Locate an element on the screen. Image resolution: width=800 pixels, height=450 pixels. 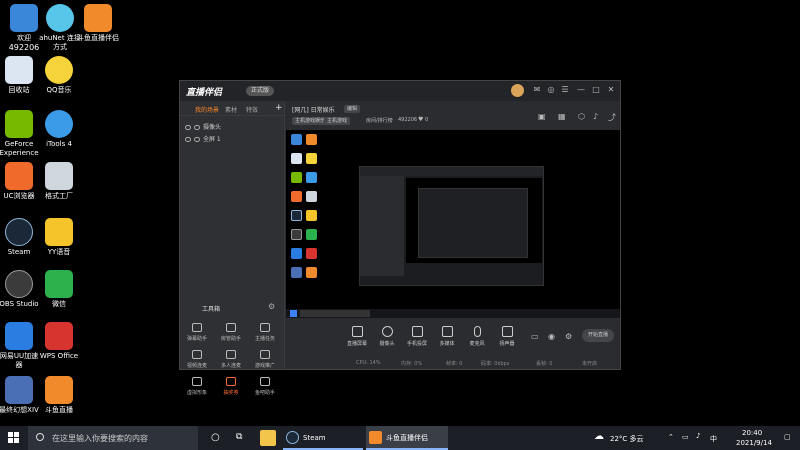
tool-lottery: 抽奖券 is located at coordinates (231, 386).